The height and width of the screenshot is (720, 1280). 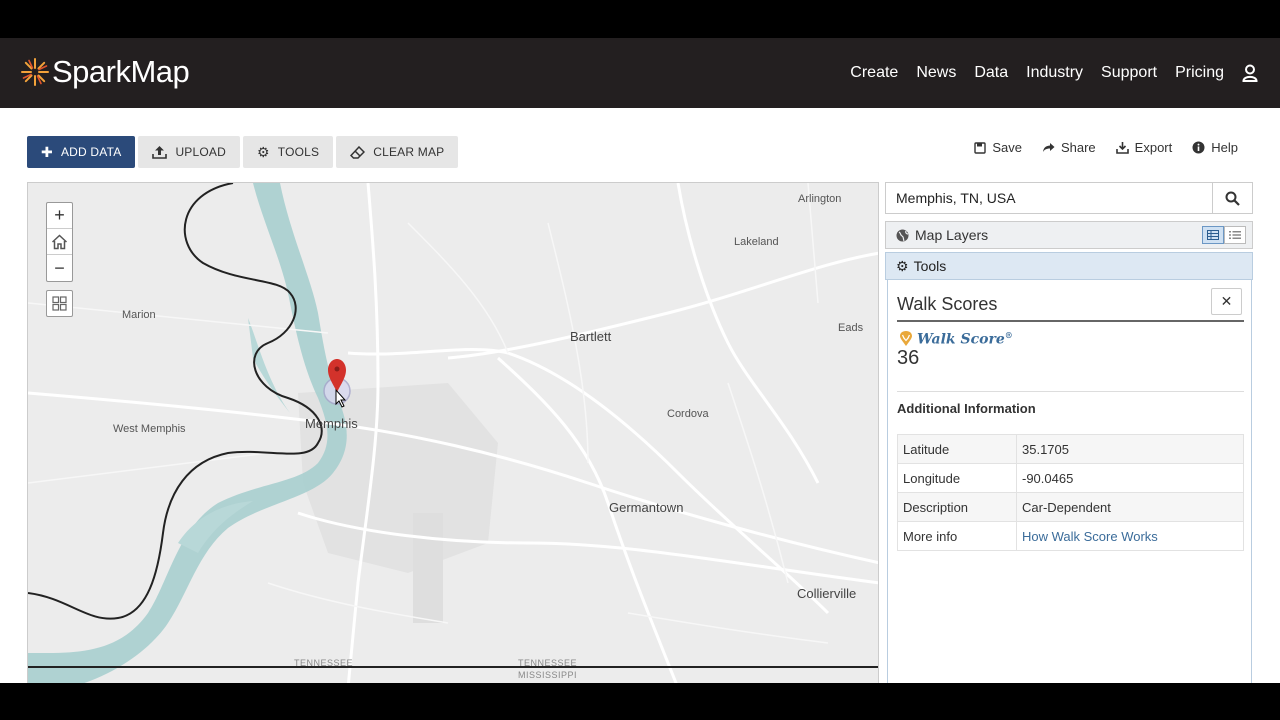 What do you see at coordinates (548, 663) in the screenshot?
I see `map-label-tennessee-east: TENNESSEE` at bounding box center [548, 663].